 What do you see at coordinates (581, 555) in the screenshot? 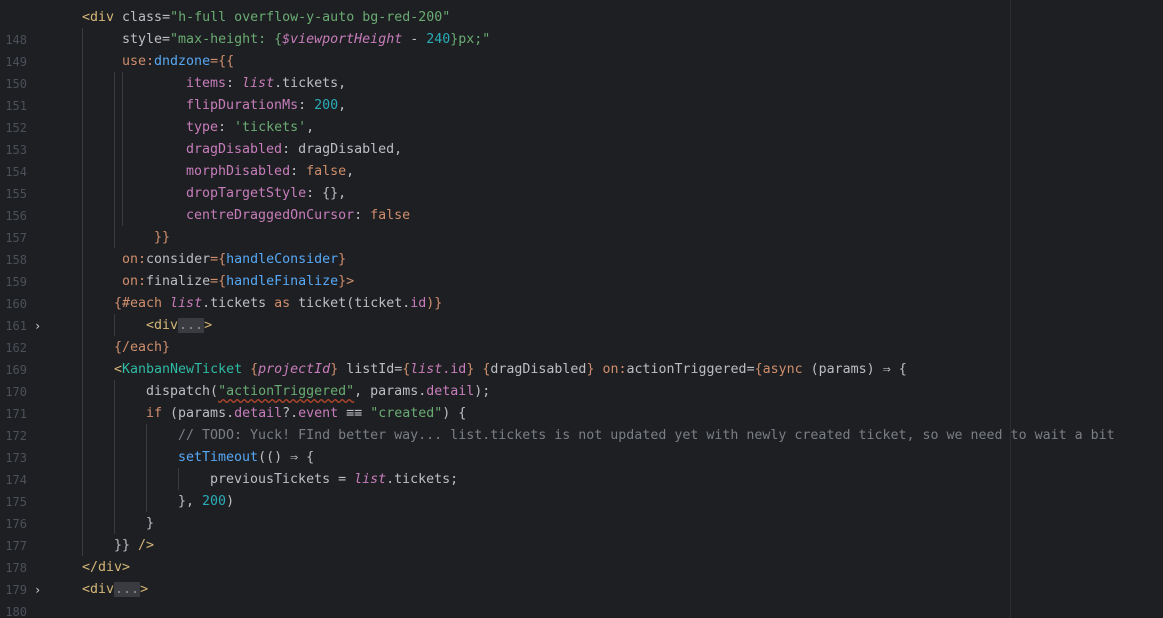
I see `code-line: 178 }} />` at bounding box center [581, 555].